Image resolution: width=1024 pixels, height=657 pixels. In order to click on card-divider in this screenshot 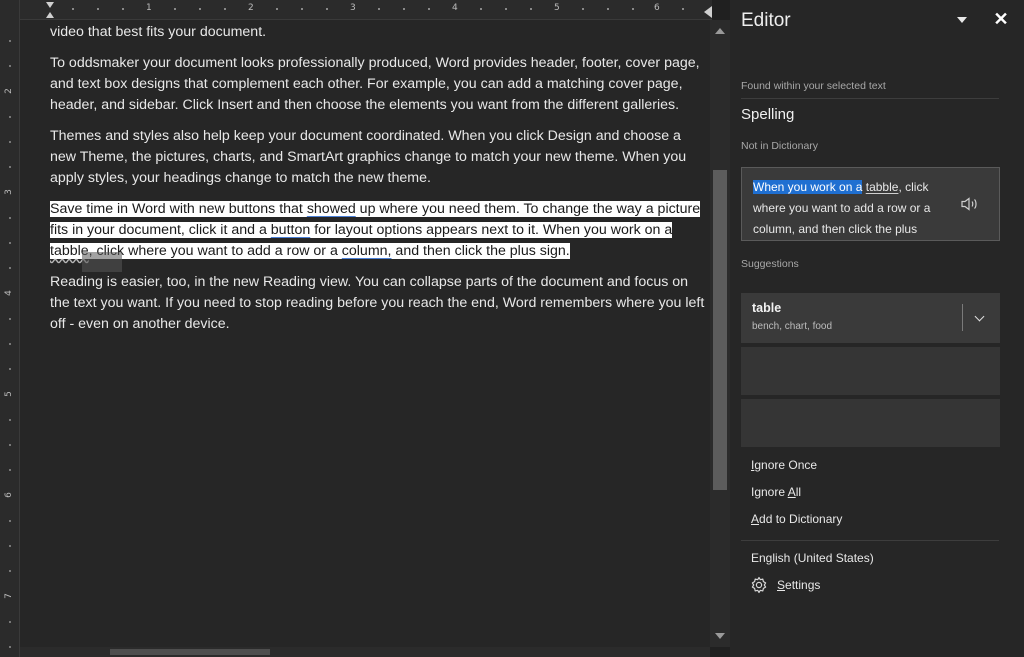, I will do `click(962, 317)`.